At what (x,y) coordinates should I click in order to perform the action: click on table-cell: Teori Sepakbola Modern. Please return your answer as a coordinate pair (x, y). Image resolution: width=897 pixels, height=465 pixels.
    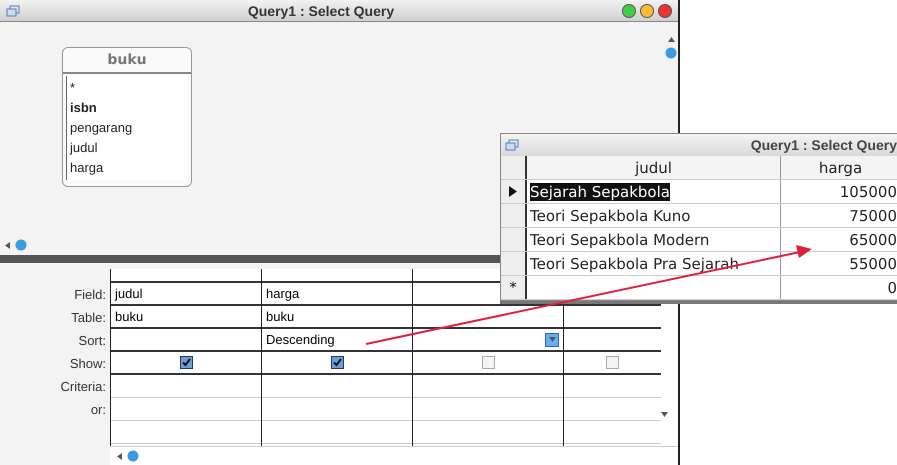
    Looking at the image, I should click on (620, 239).